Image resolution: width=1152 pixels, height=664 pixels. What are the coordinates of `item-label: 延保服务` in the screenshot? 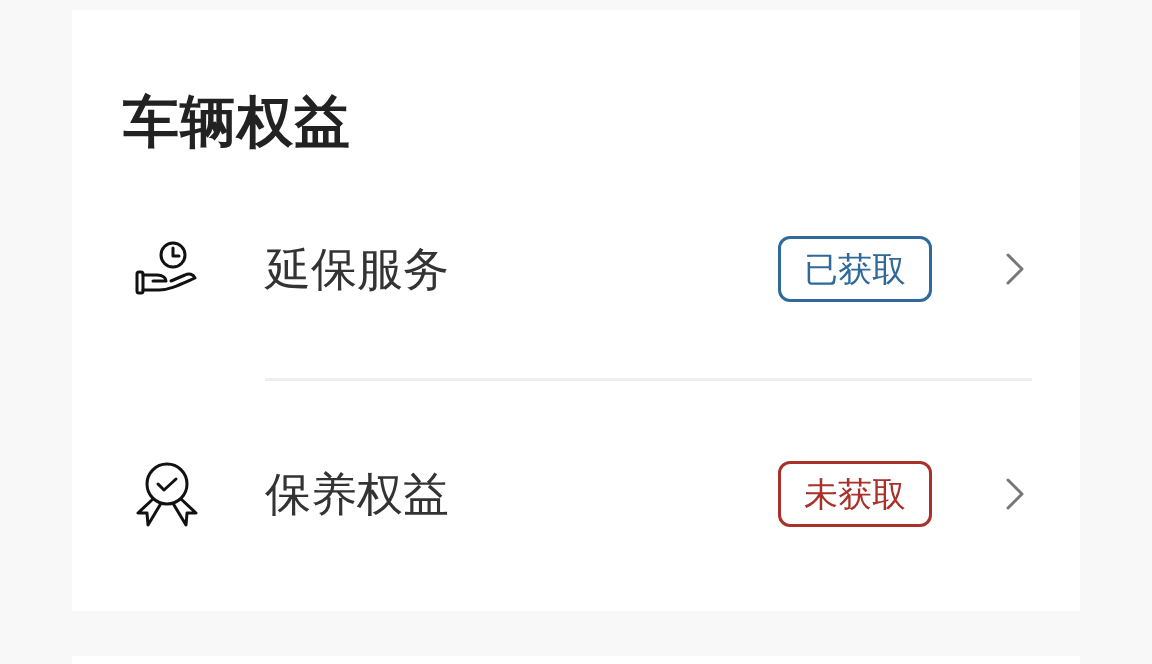 It's located at (357, 269).